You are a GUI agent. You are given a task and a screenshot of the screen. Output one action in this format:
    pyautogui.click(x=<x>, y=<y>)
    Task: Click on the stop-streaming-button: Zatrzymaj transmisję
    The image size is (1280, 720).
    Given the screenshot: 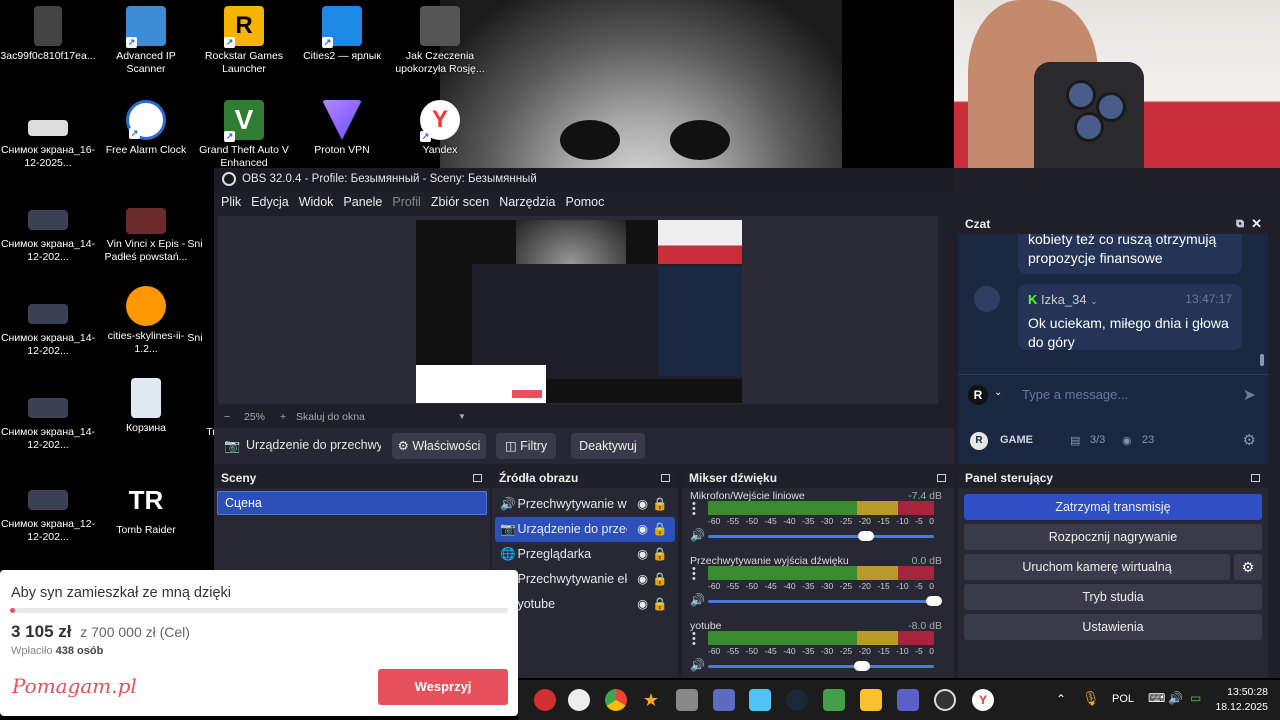 What is the action you would take?
    pyautogui.click(x=1113, y=507)
    